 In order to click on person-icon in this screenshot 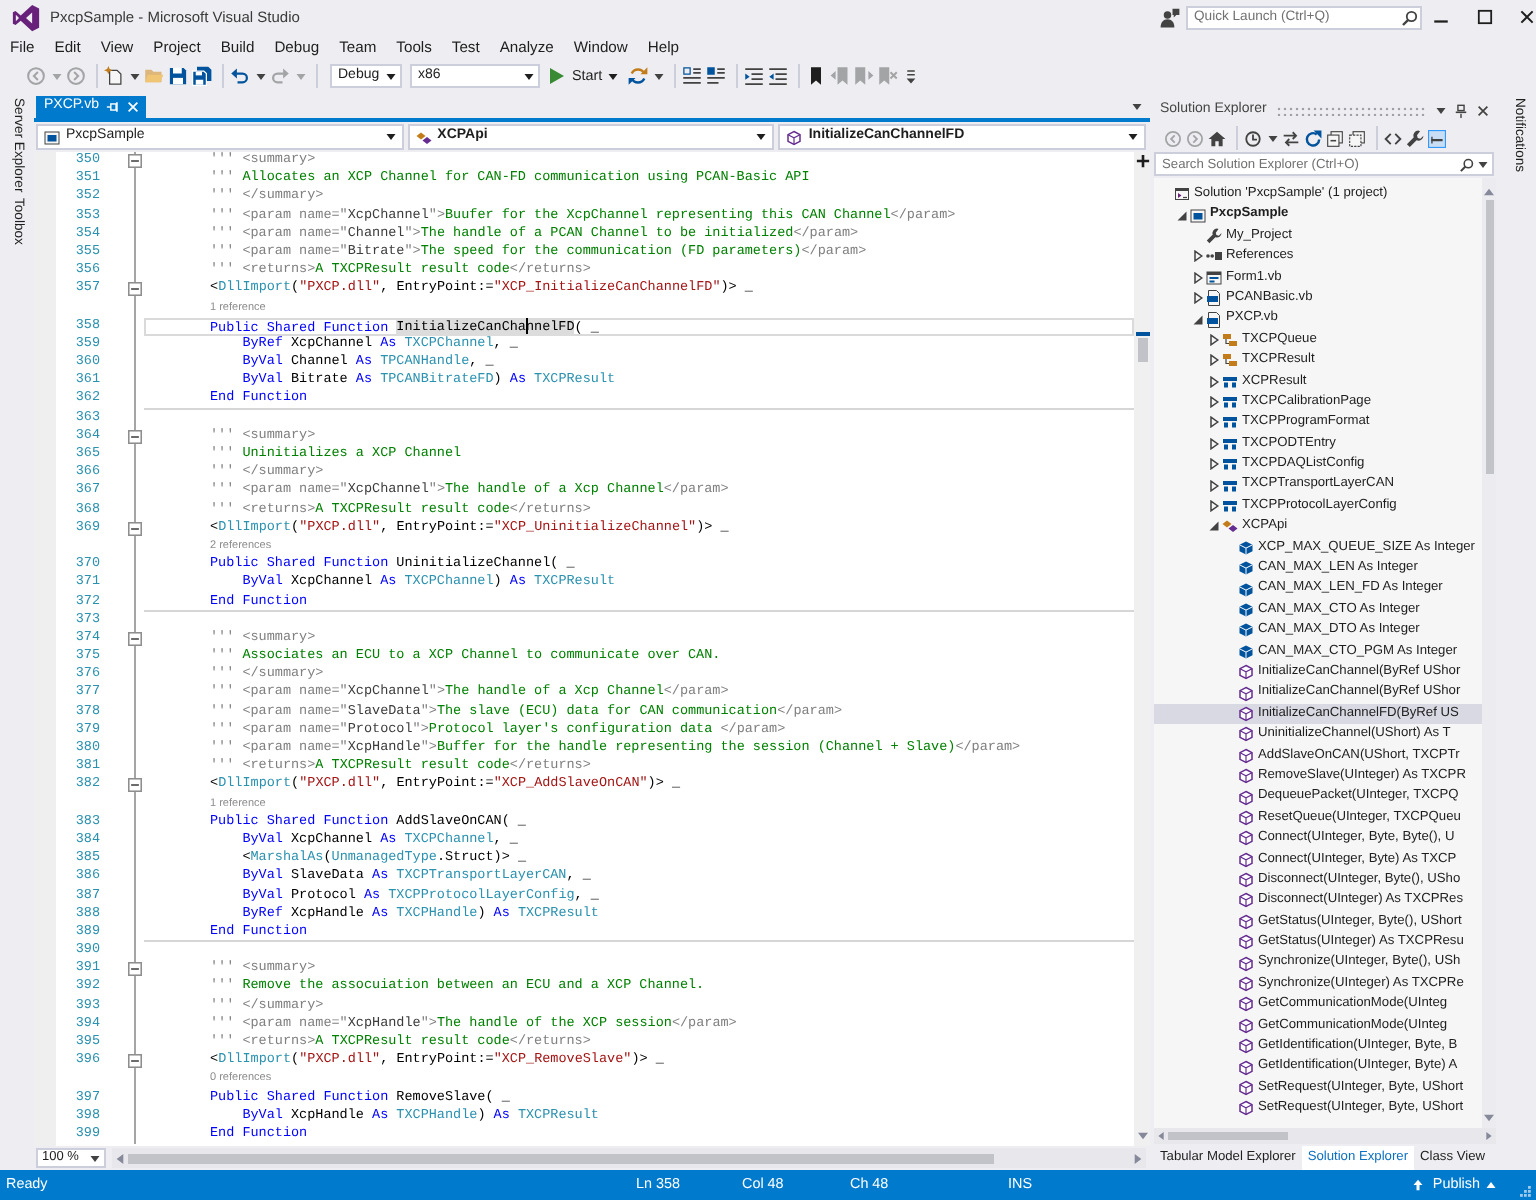, I will do `click(1170, 17)`.